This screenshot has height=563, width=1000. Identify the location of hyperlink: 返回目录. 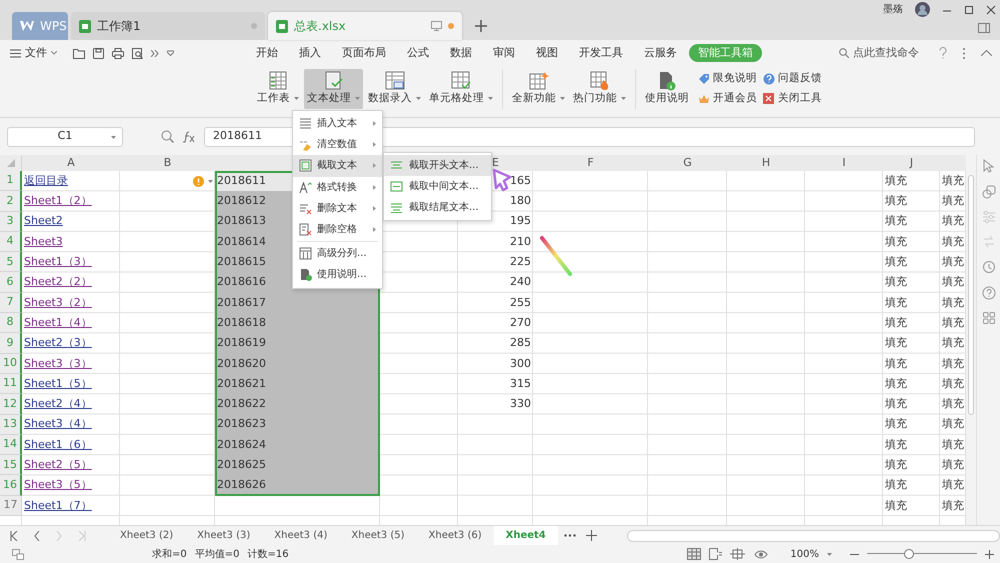
(46, 181).